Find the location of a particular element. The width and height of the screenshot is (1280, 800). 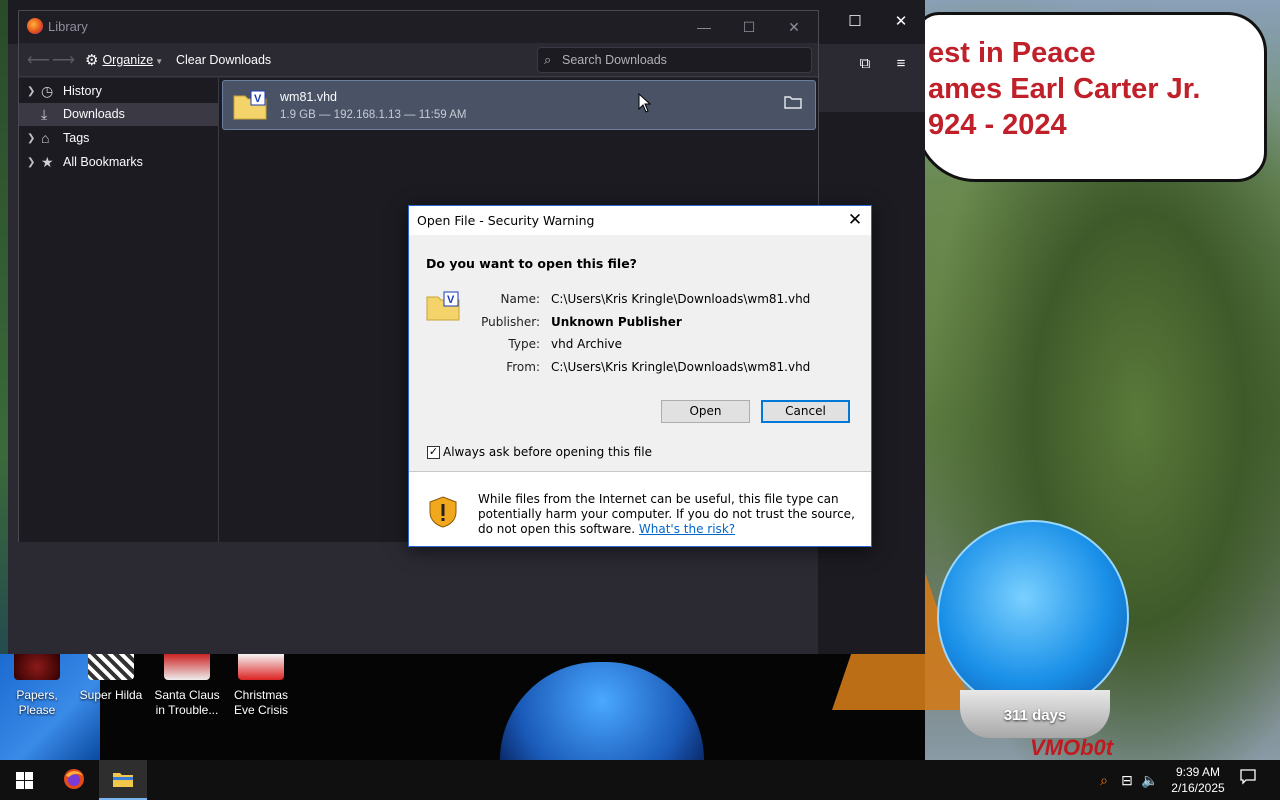

sidebar-item-downloads: ⤓ Downloads is located at coordinates (118, 114).